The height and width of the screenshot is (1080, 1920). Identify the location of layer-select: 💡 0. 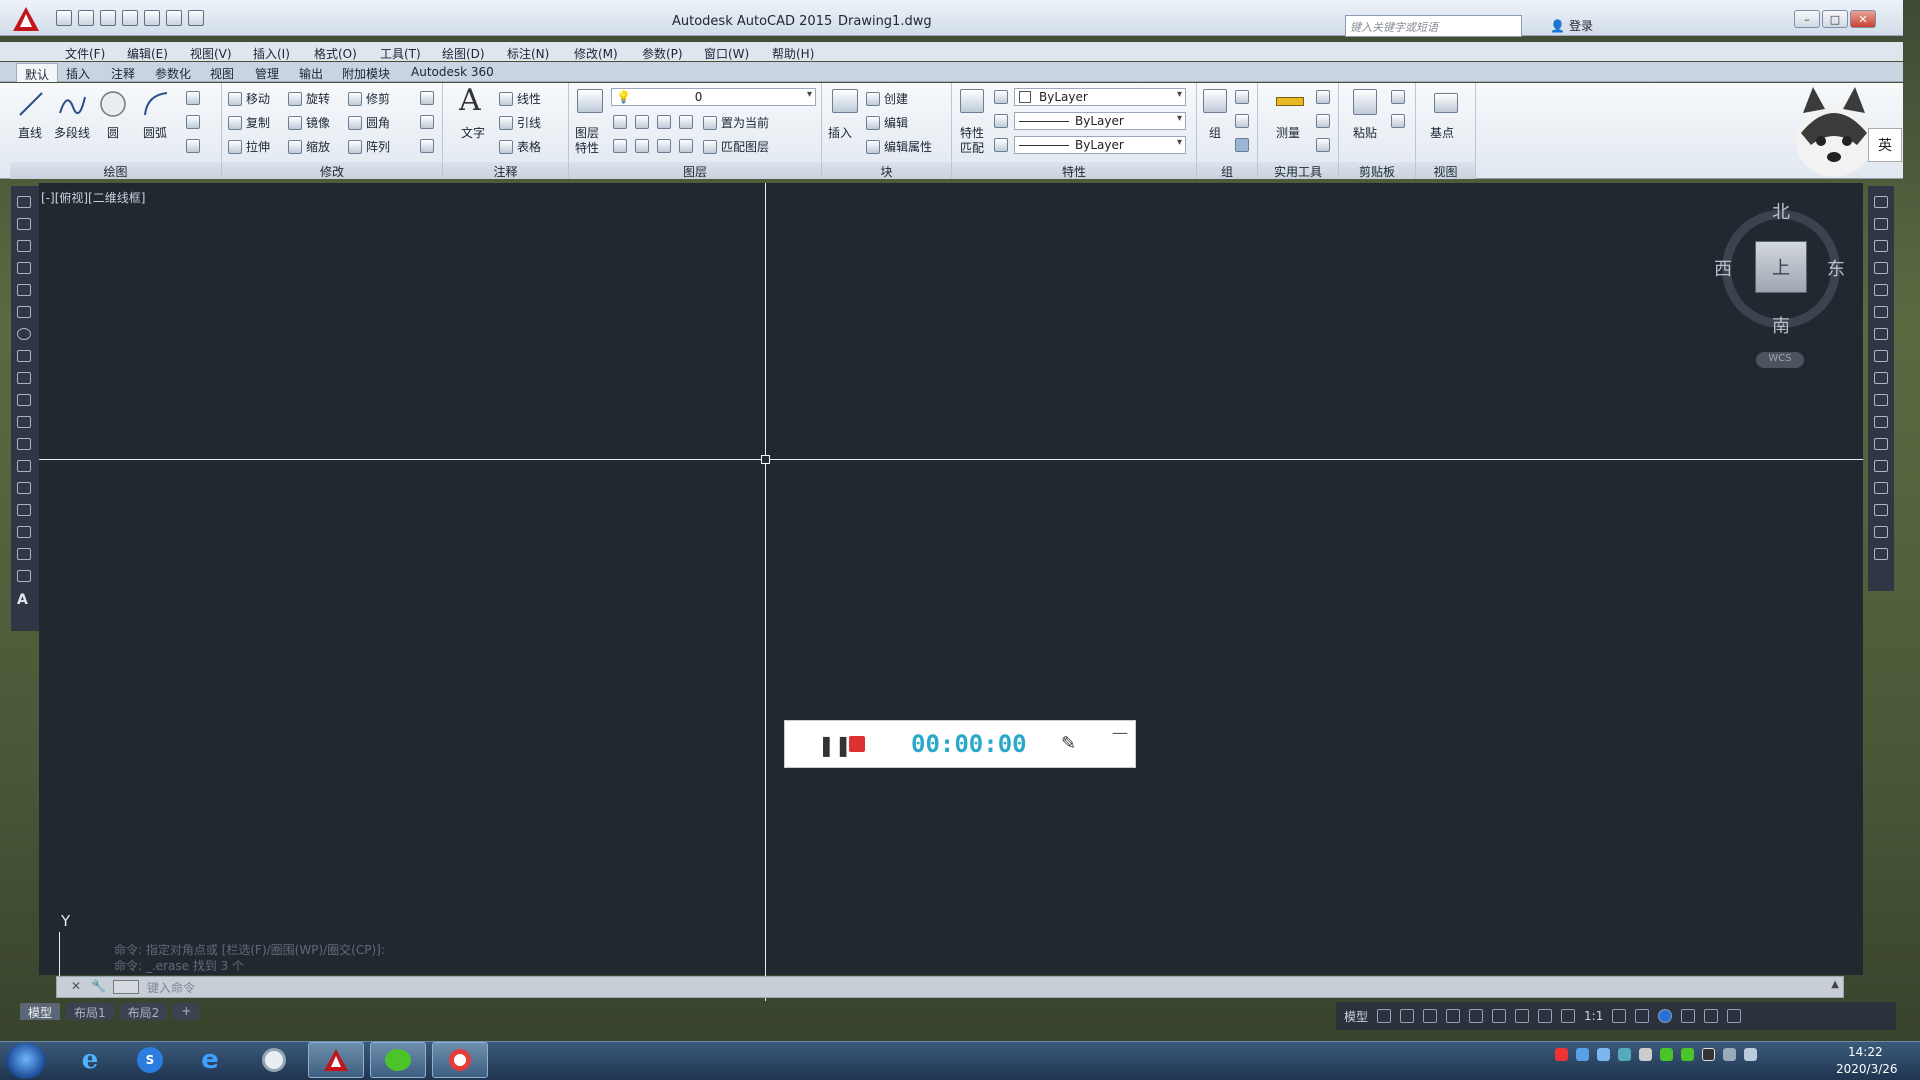
(713, 97).